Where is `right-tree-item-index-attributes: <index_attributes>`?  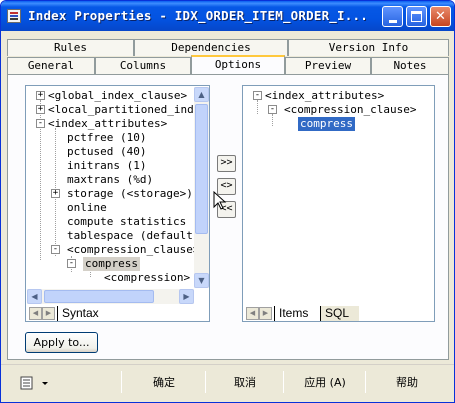 right-tree-item-index-attributes: <index_attributes> is located at coordinates (324, 96).